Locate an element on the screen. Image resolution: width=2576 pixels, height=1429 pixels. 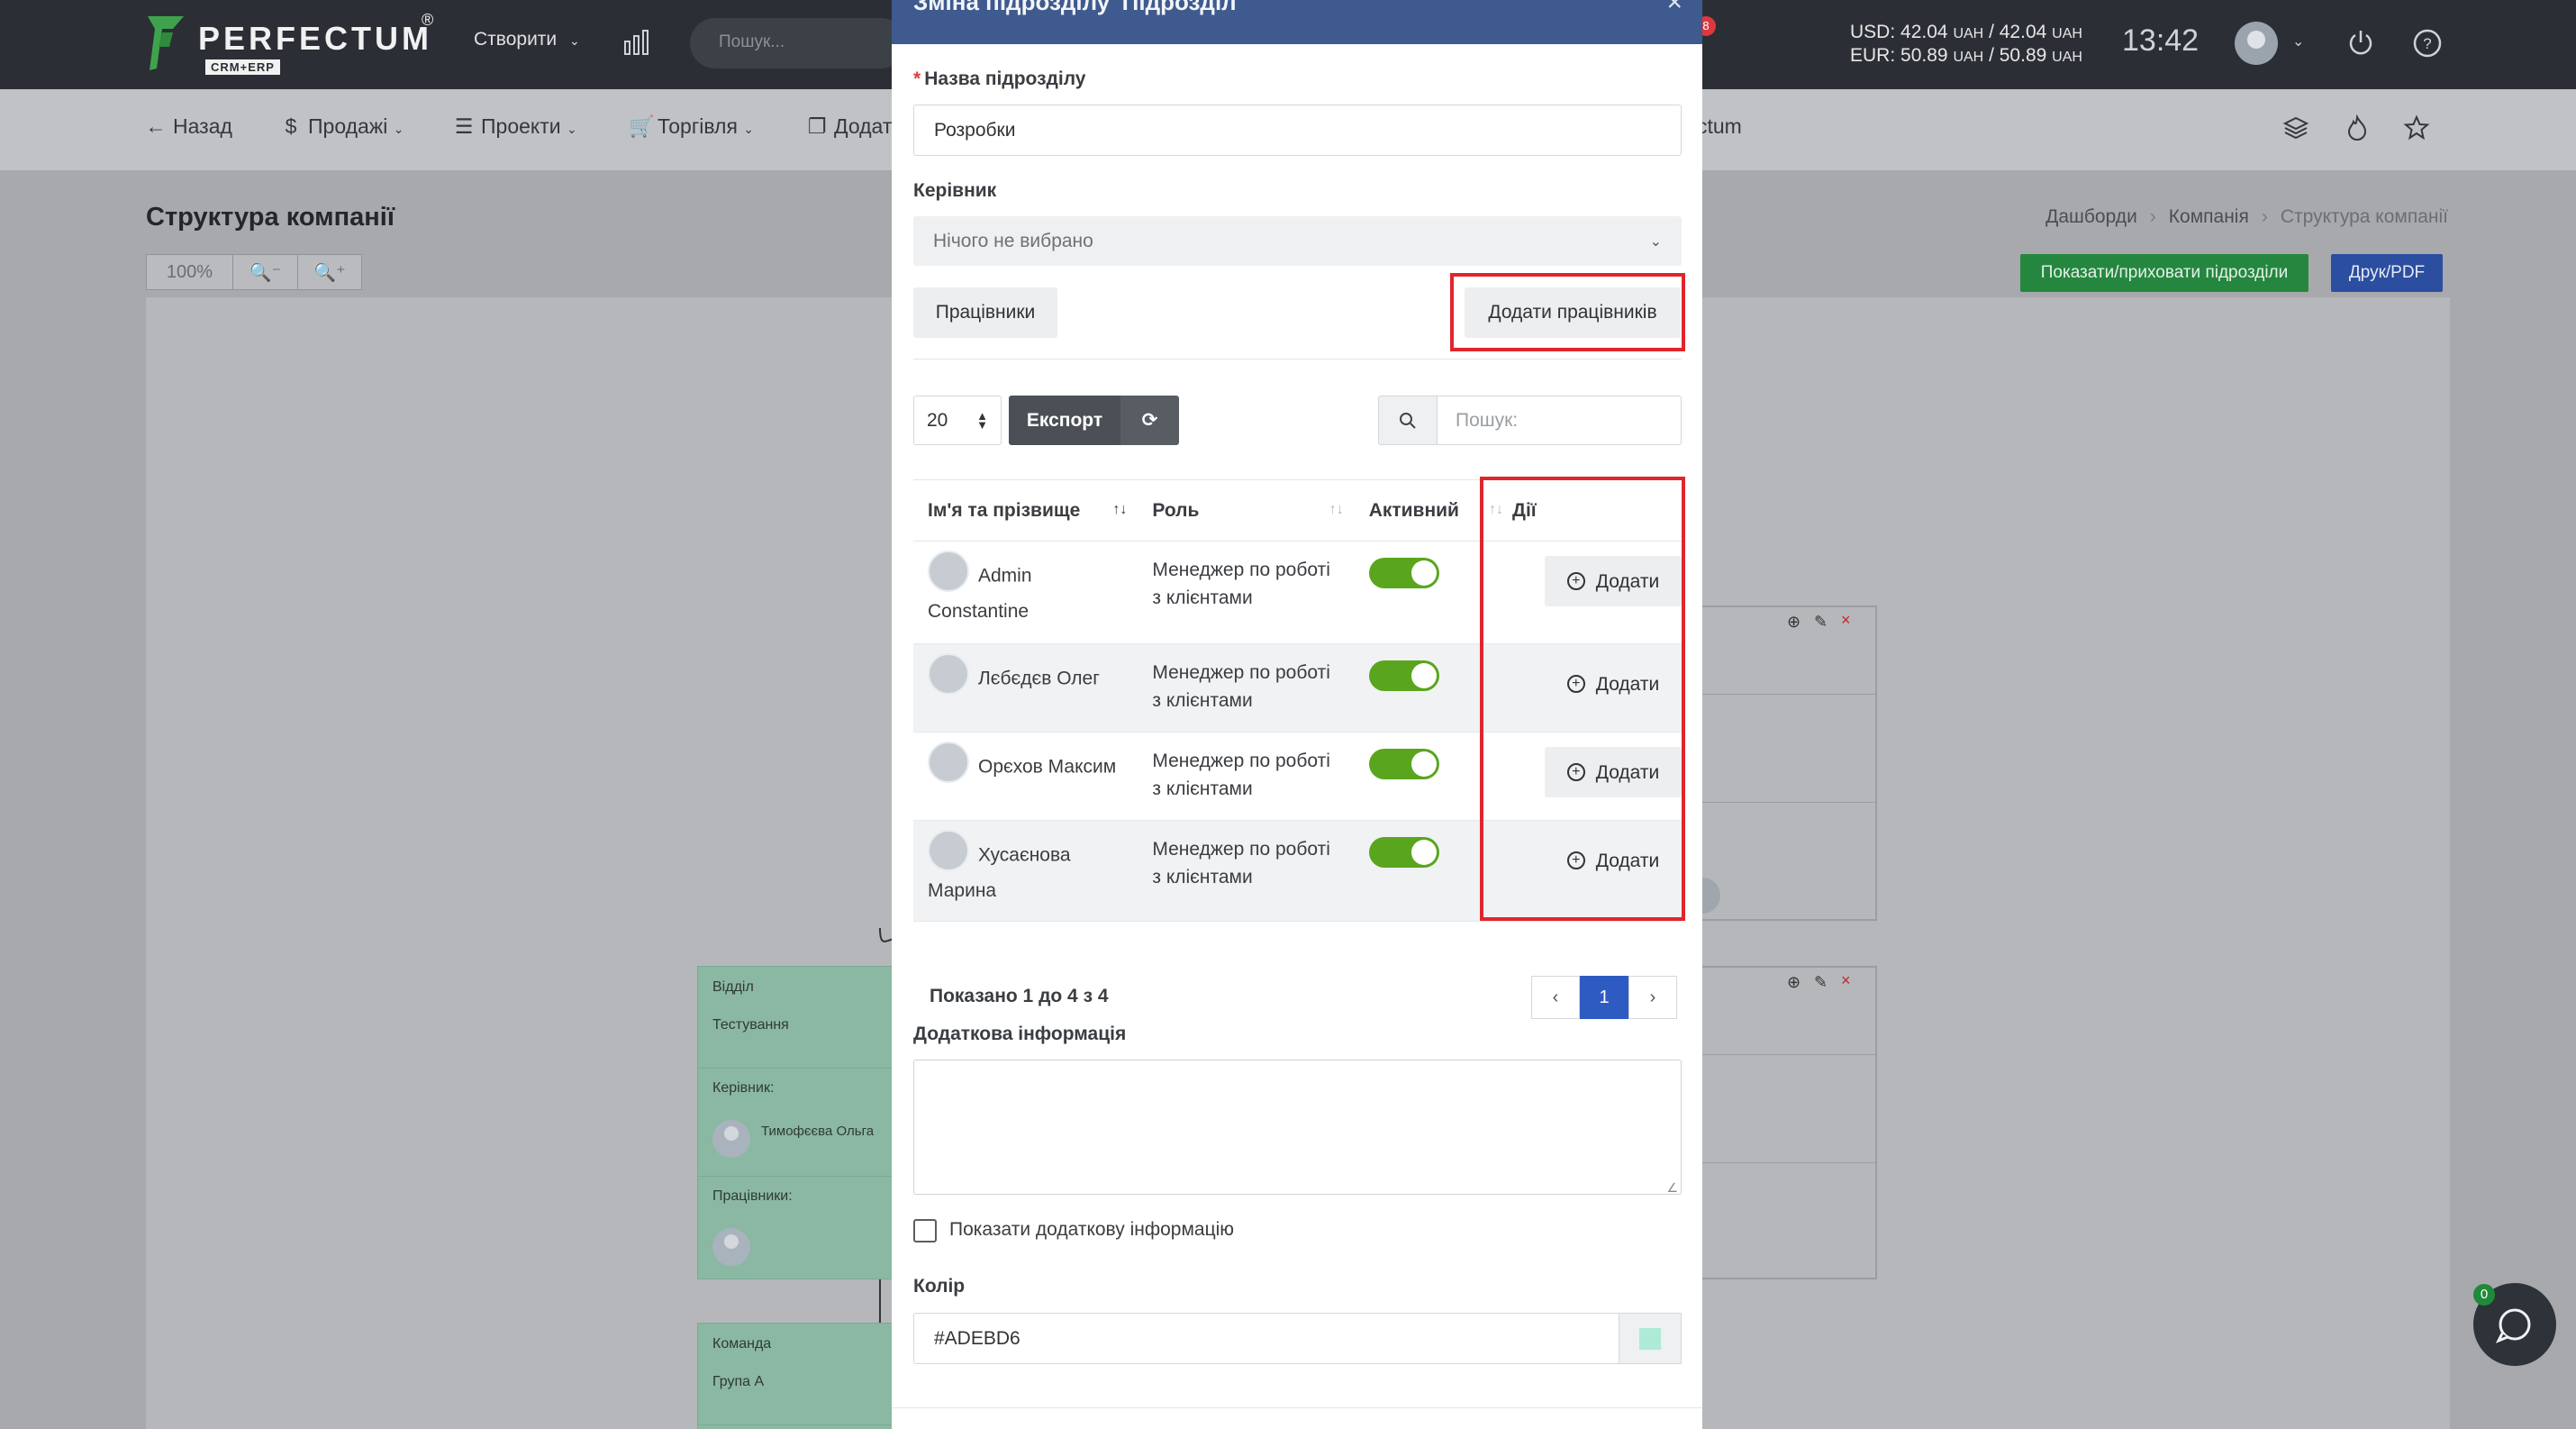
pagination-prev: ‹ is located at coordinates (1555, 997).